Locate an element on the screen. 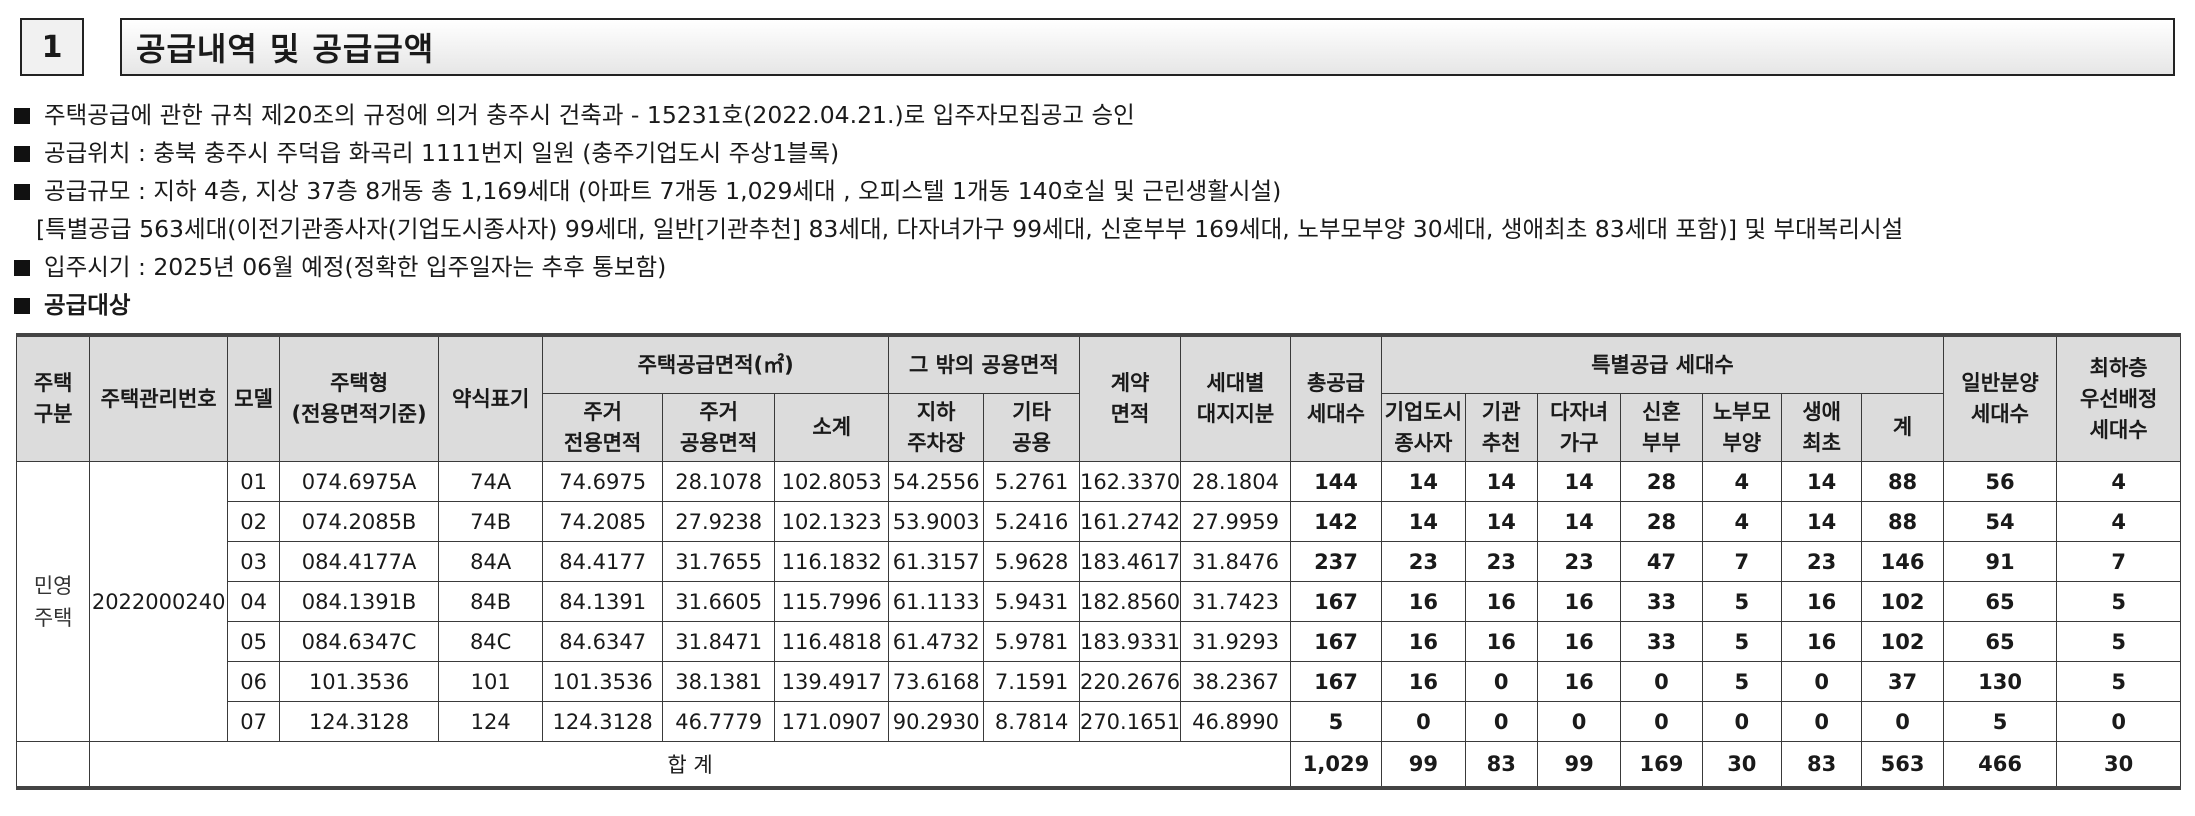  land-share-cell: 46.8990 is located at coordinates (1235, 721).